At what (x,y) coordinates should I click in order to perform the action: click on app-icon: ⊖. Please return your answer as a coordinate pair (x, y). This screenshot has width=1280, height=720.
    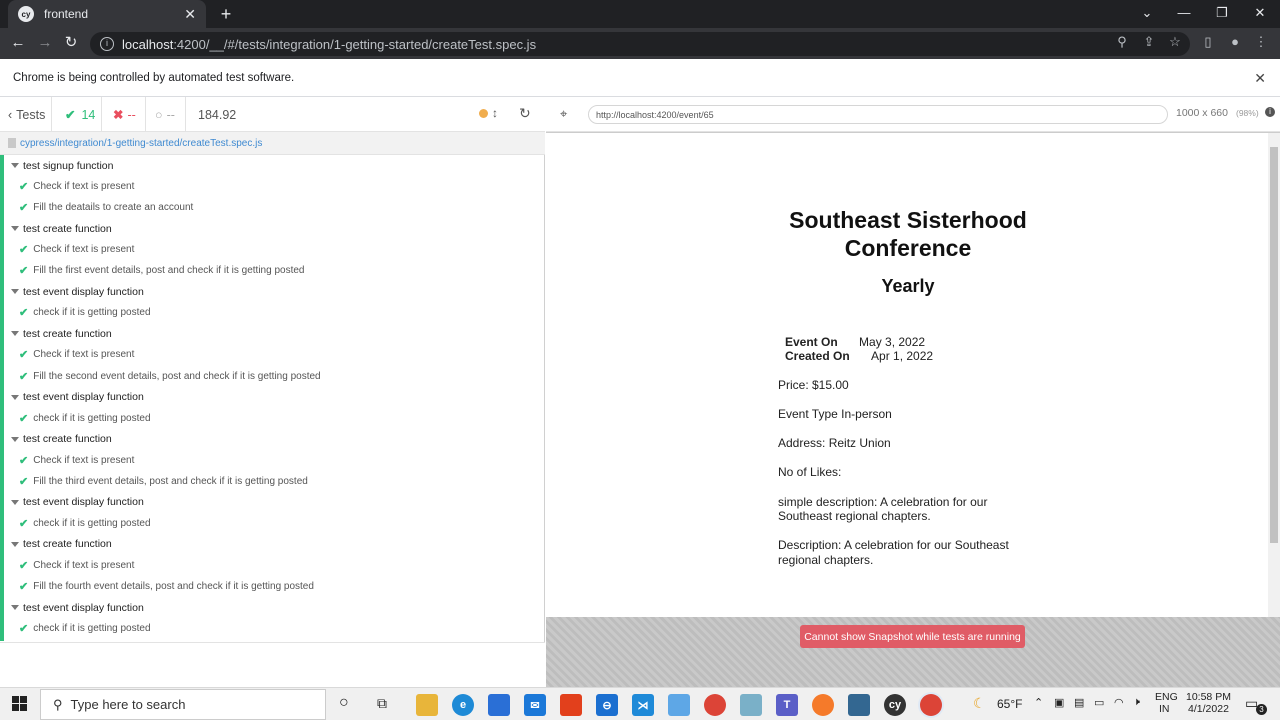
    Looking at the image, I should click on (607, 705).